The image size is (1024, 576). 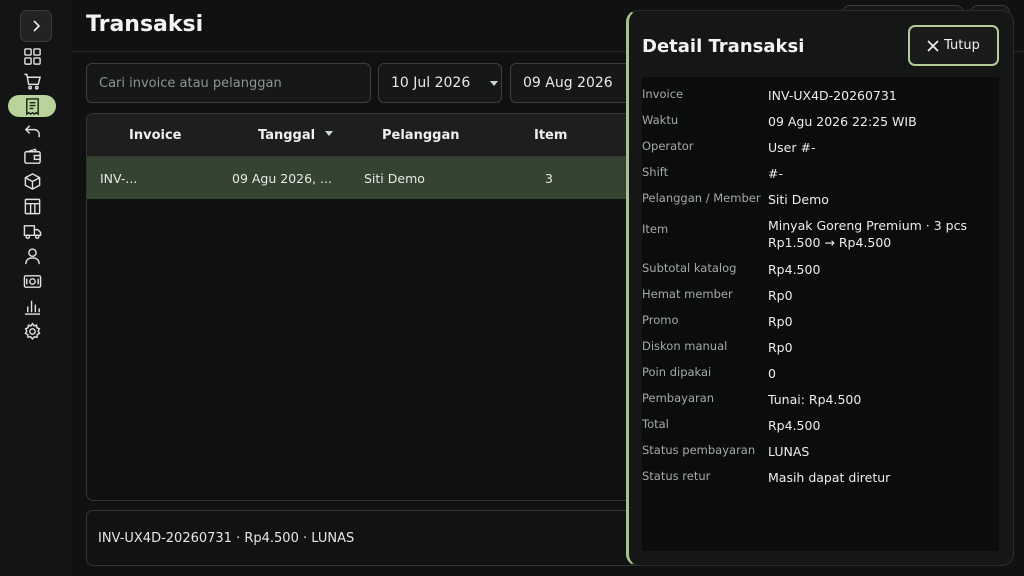 What do you see at coordinates (226, 538) in the screenshot?
I see `selected-summary-text: INV-UX4D-20260731 · Rp4.500 · LUNAS` at bounding box center [226, 538].